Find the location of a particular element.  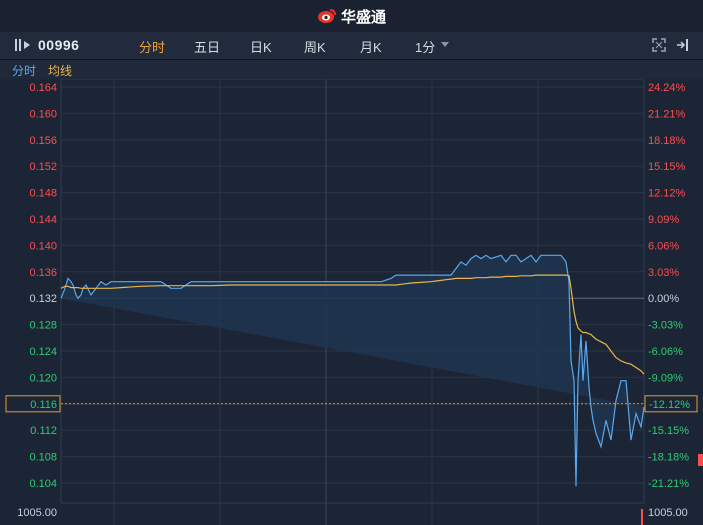

price-tick-label: 0.152 is located at coordinates (43, 167).